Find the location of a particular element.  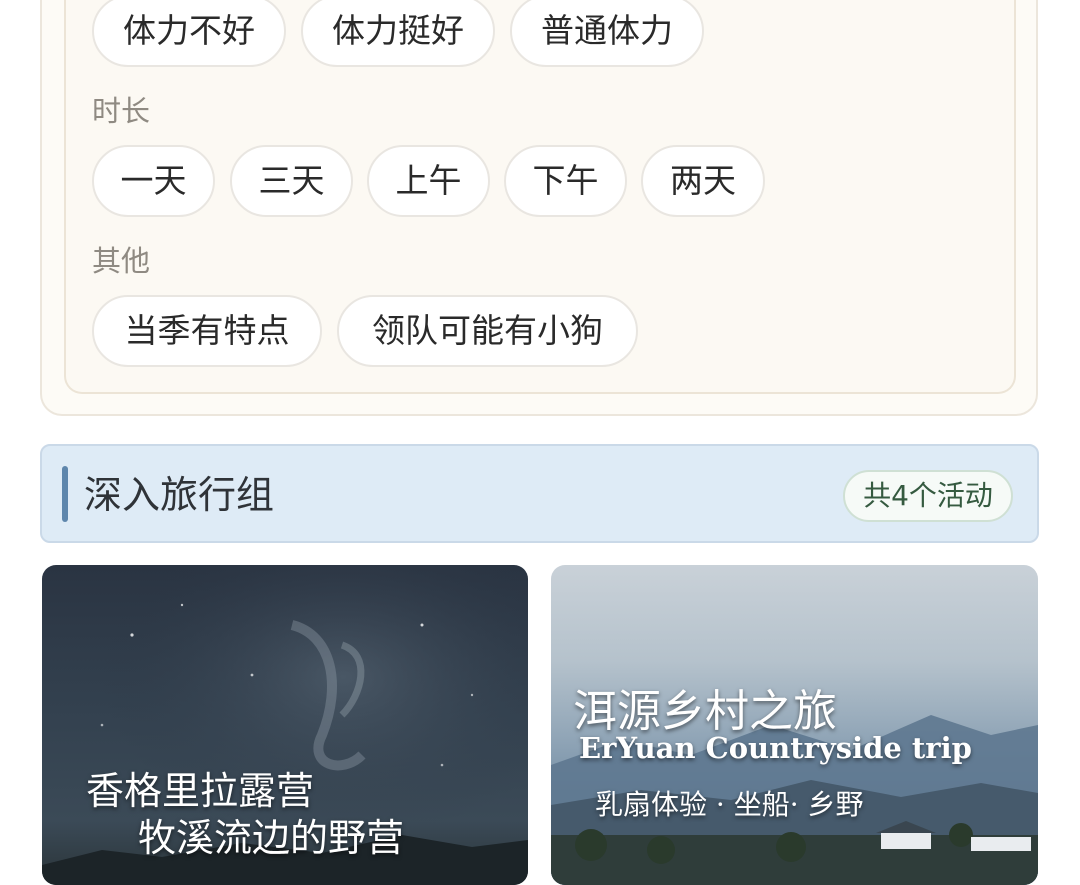

card-title-en: ErYuan Countryside trip is located at coordinates (775, 748).